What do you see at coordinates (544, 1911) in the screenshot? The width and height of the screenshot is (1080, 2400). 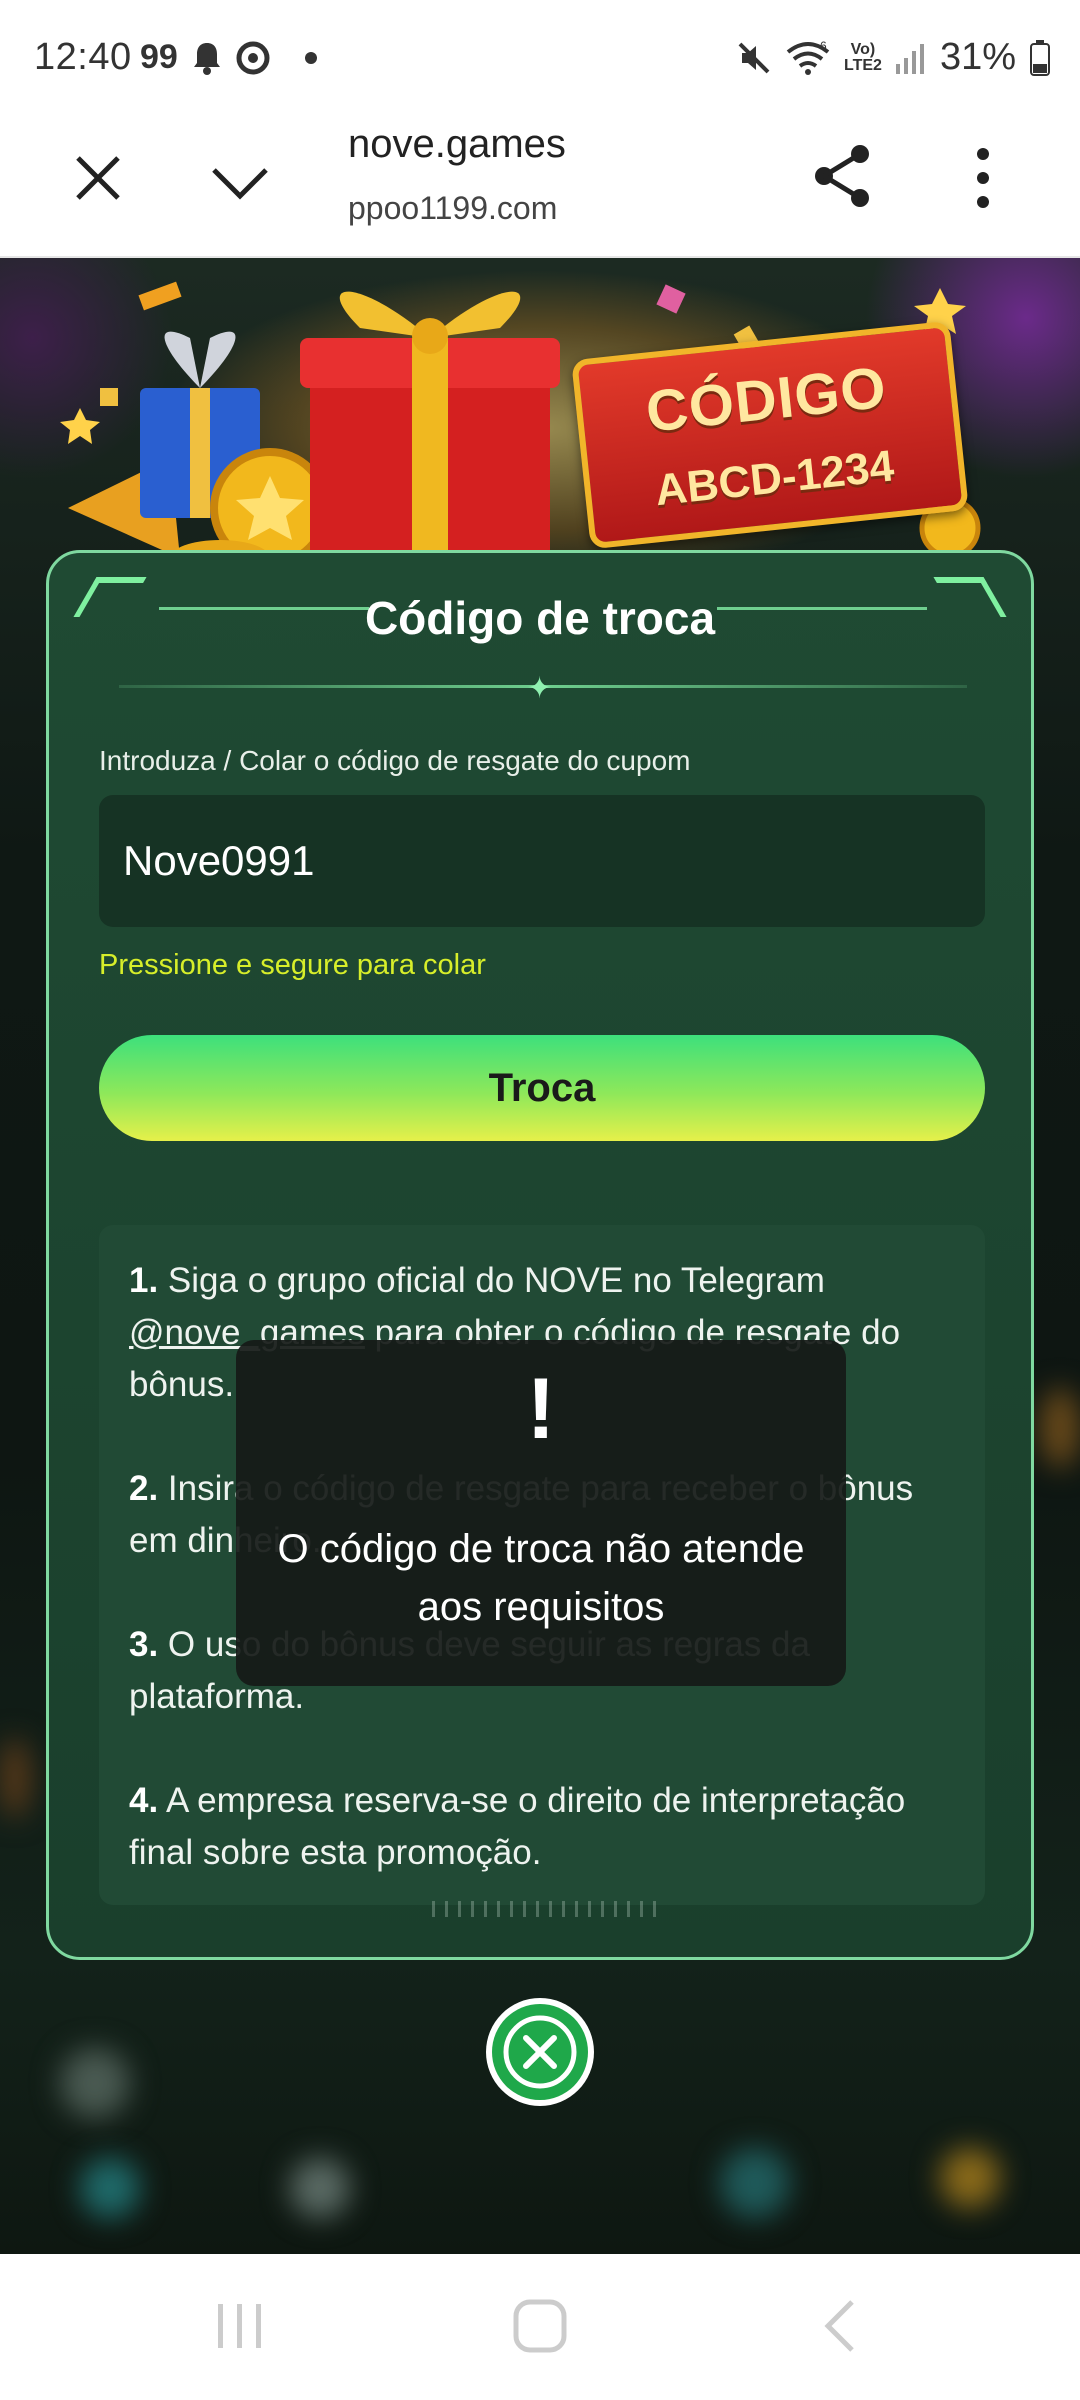 I see `scroll-indicator` at bounding box center [544, 1911].